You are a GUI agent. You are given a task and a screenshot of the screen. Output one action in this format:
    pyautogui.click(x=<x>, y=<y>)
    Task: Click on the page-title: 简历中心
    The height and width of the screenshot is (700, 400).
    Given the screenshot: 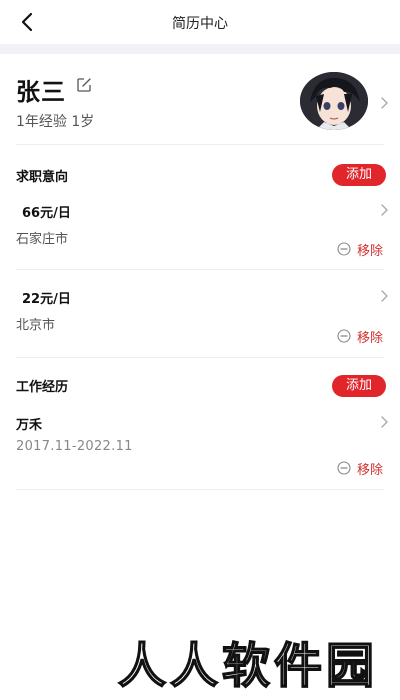 What is the action you would take?
    pyautogui.click(x=200, y=24)
    